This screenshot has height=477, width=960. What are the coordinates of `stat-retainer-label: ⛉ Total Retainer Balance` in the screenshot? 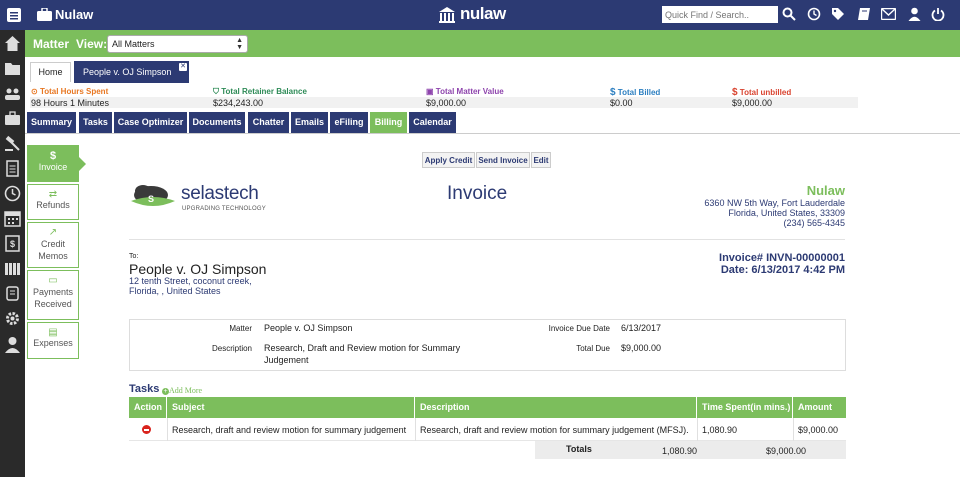 It's located at (260, 91).